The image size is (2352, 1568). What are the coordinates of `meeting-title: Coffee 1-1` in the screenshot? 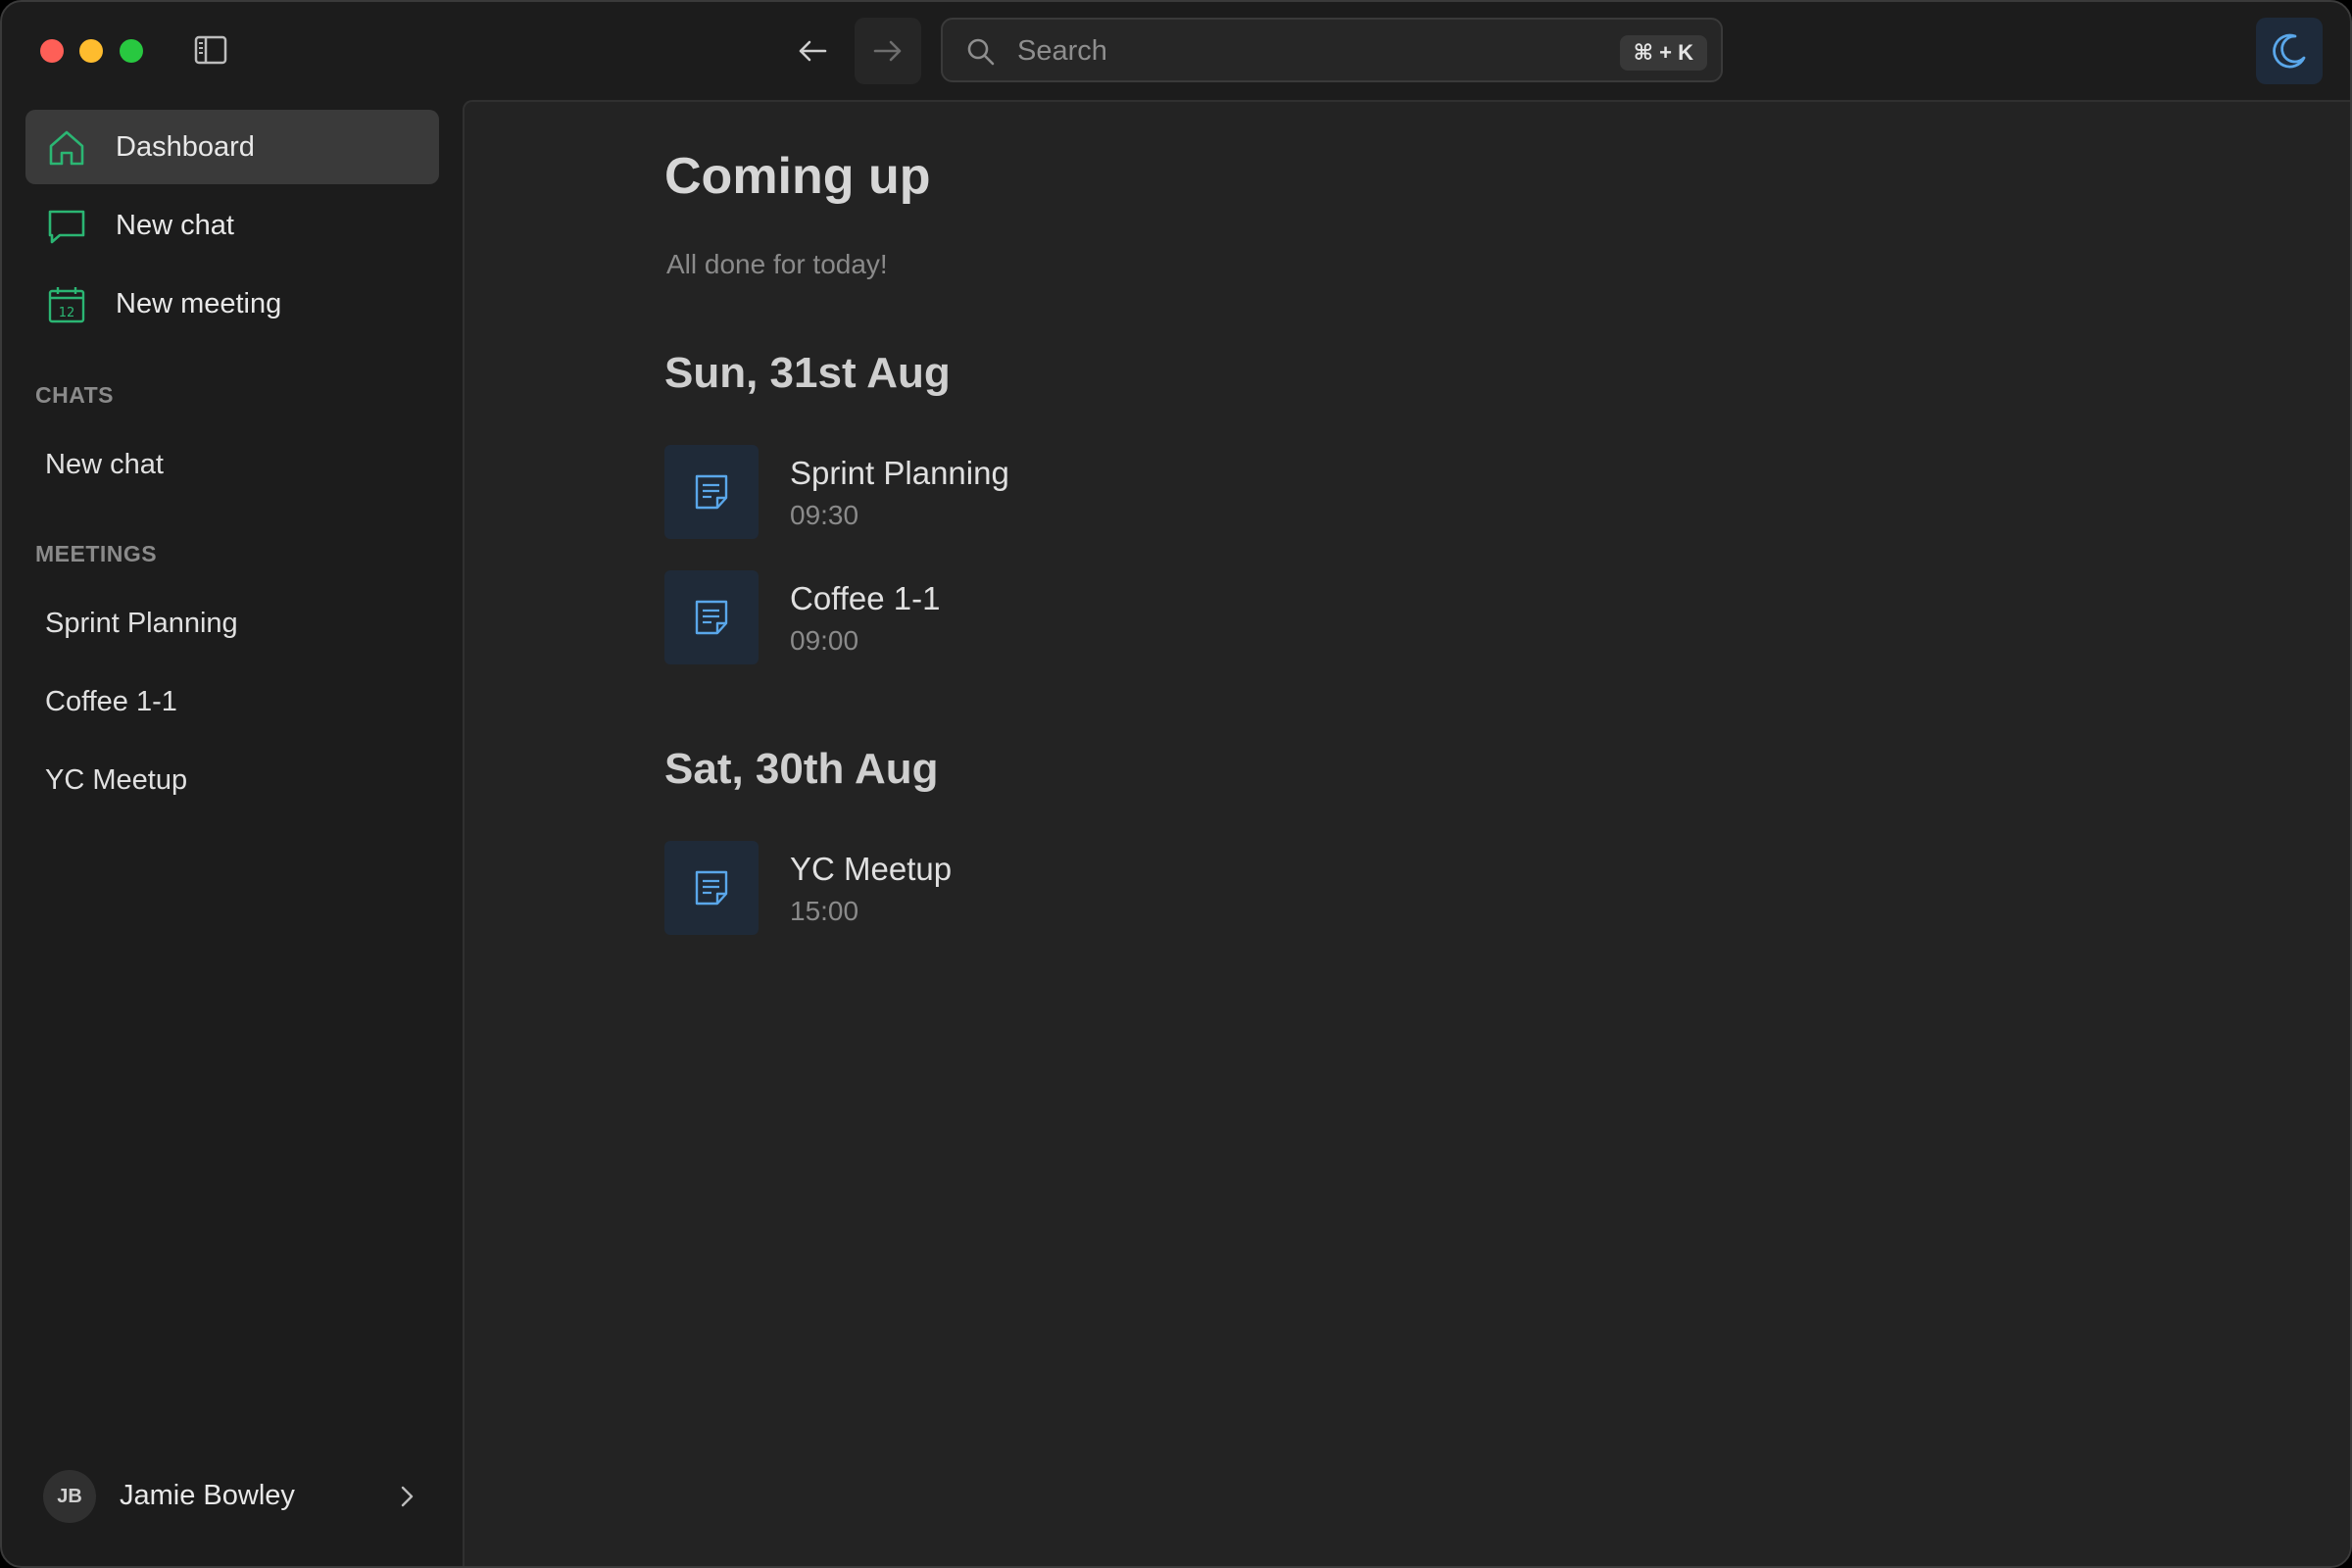 It's located at (865, 598).